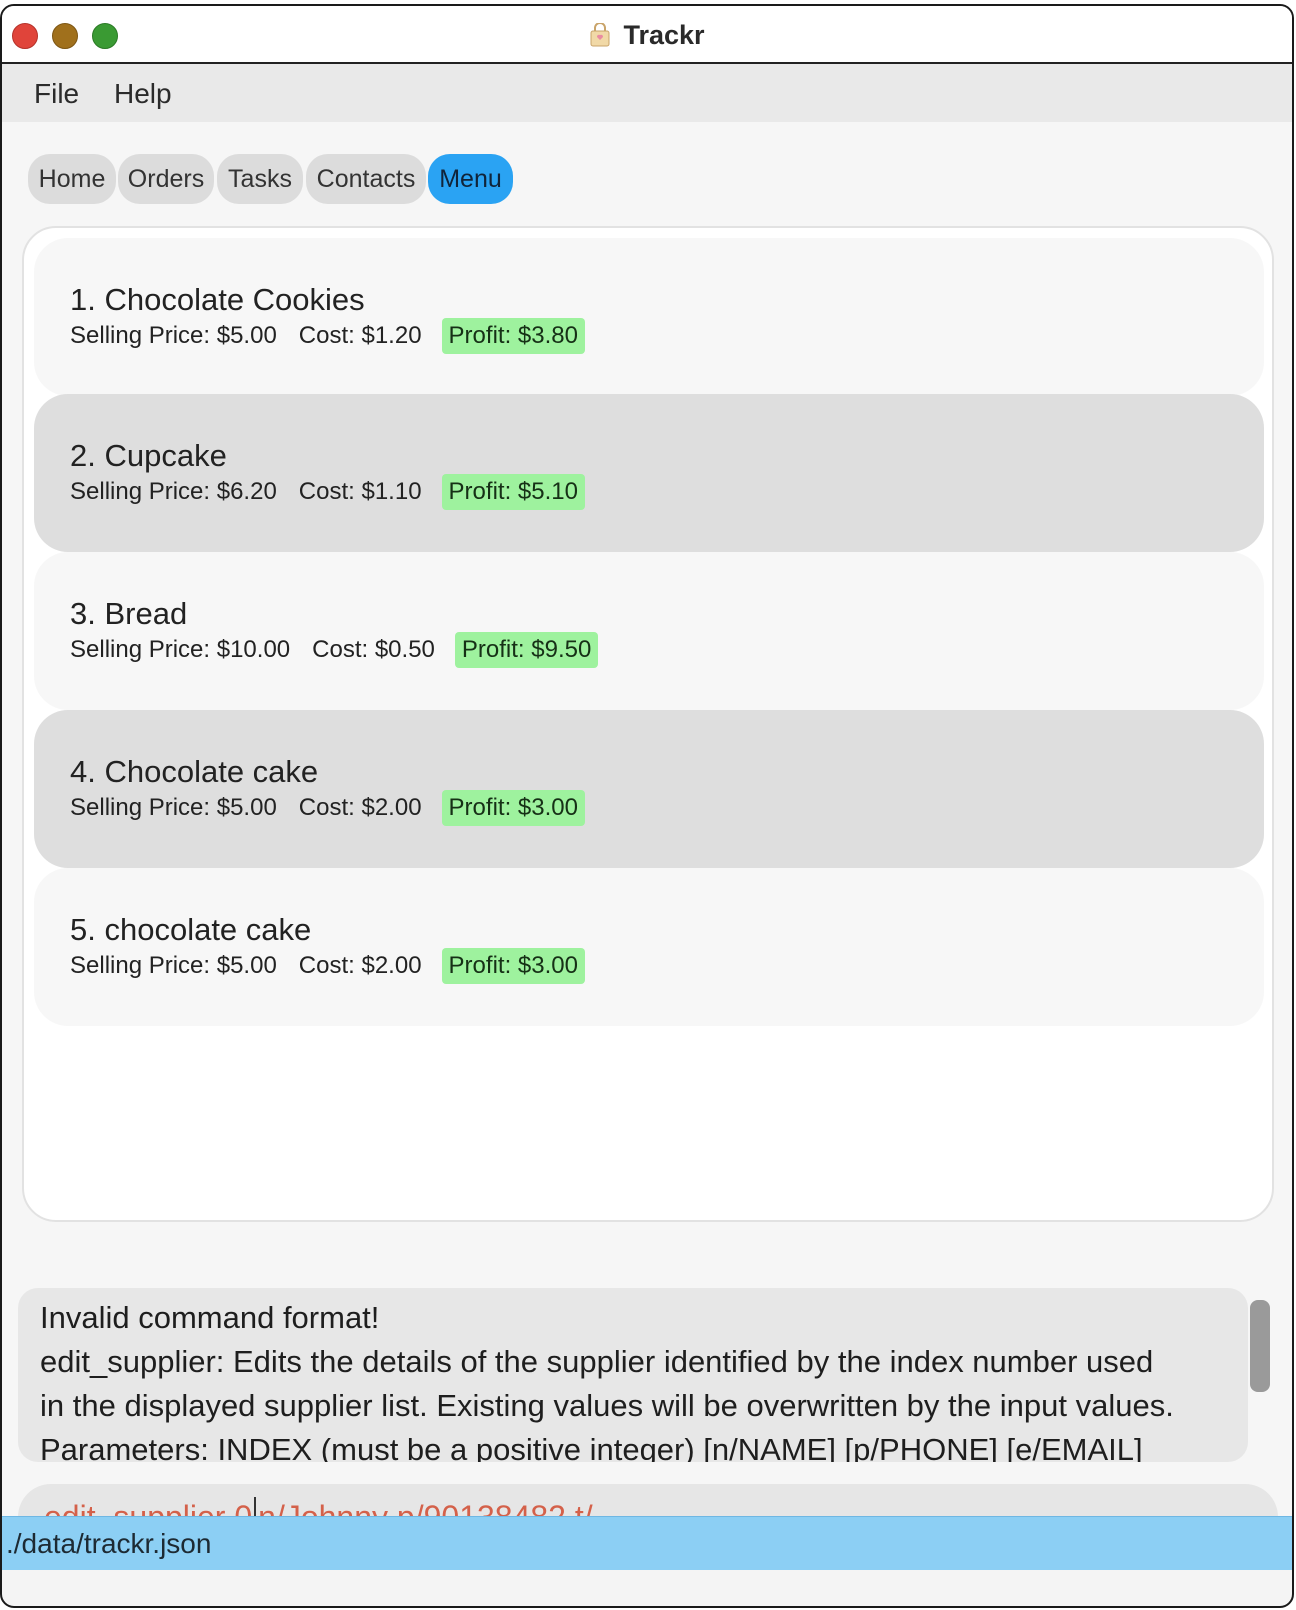 This screenshot has height=1610, width=1296. I want to click on status-bar: ./data/trackr.json, so click(647, 1543).